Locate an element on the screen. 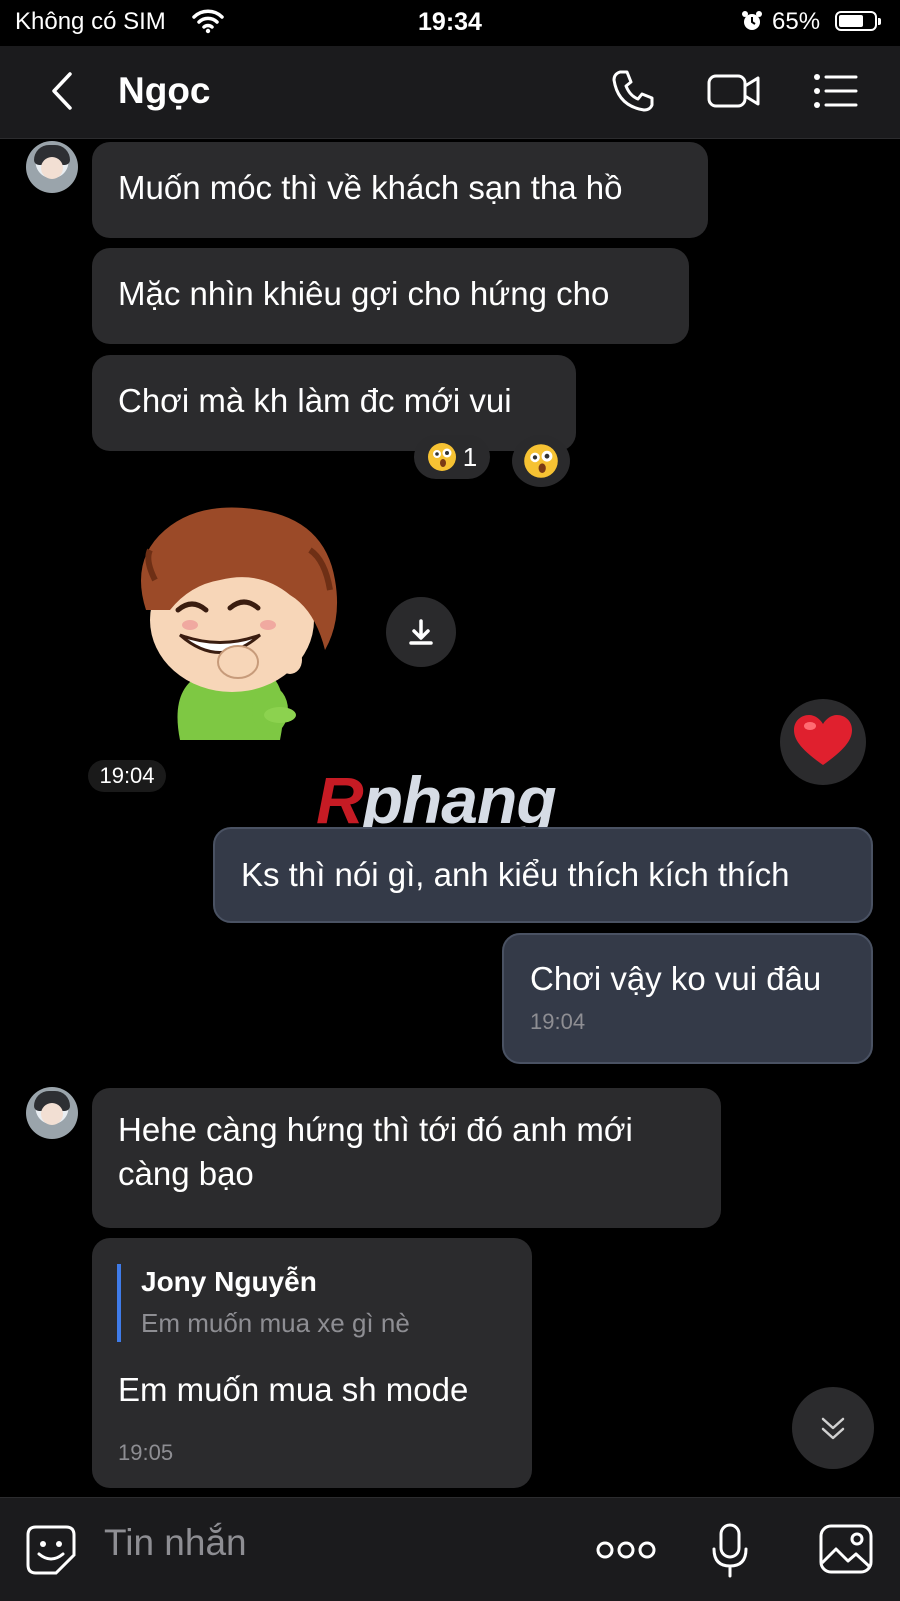 Image resolution: width=900 pixels, height=1601 pixels. battery-percent: 65% is located at coordinates (796, 21).